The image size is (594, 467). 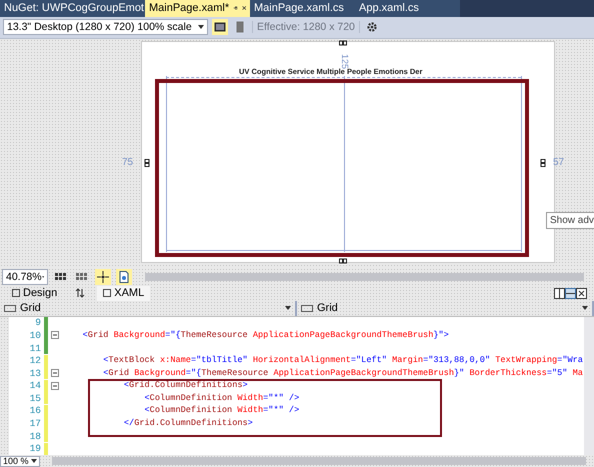 I want to click on line-number: 17, so click(x=34, y=424).